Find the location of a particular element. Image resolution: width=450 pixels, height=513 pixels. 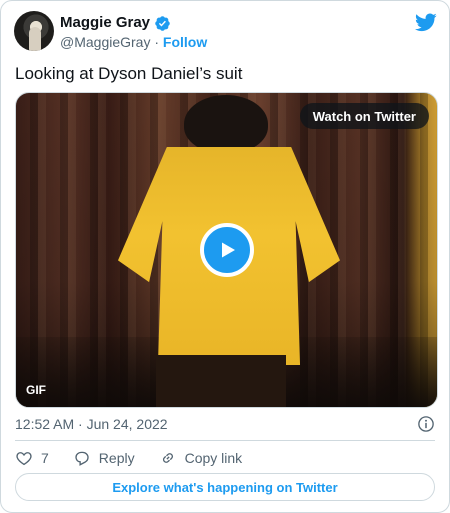

gif-badge: GIF is located at coordinates (36, 390).